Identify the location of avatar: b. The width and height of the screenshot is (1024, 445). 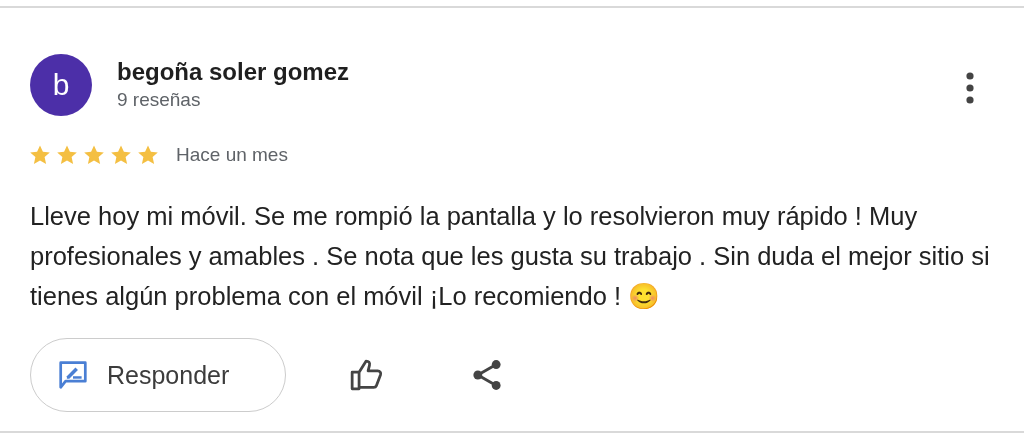
(61, 85).